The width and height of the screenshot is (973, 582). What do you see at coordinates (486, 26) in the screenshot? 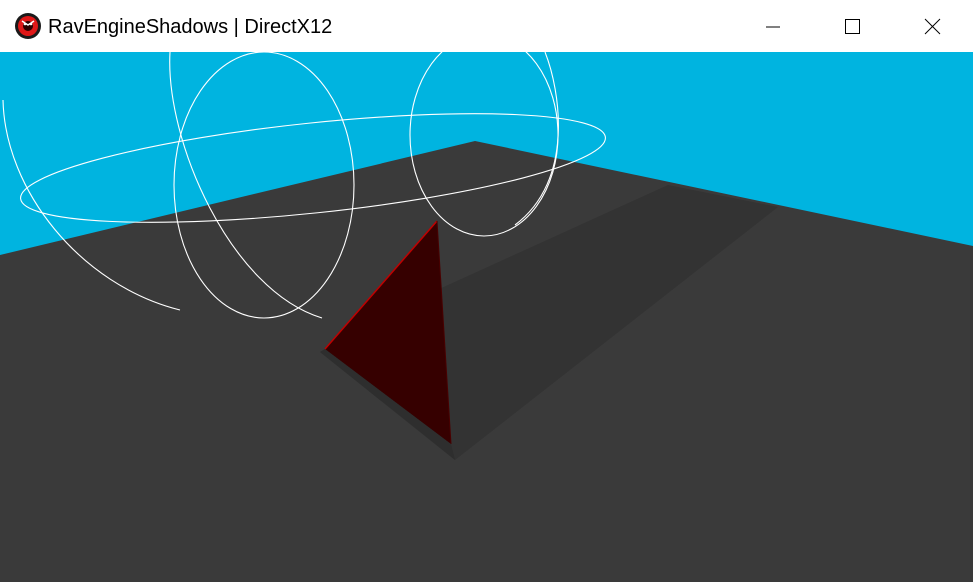
I see `title-bar: RavEngineShadows | DirectX12` at bounding box center [486, 26].